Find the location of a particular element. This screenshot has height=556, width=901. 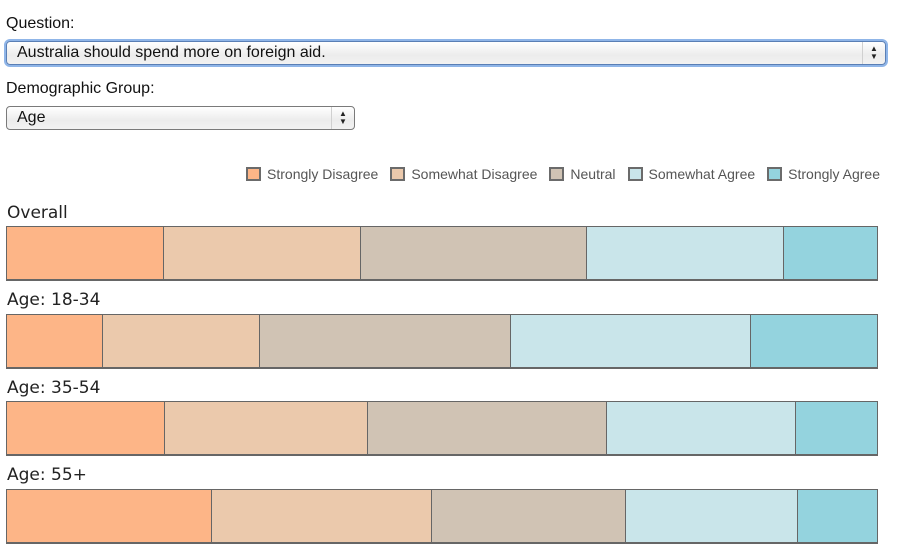

question-label: Question: is located at coordinates (40, 23).